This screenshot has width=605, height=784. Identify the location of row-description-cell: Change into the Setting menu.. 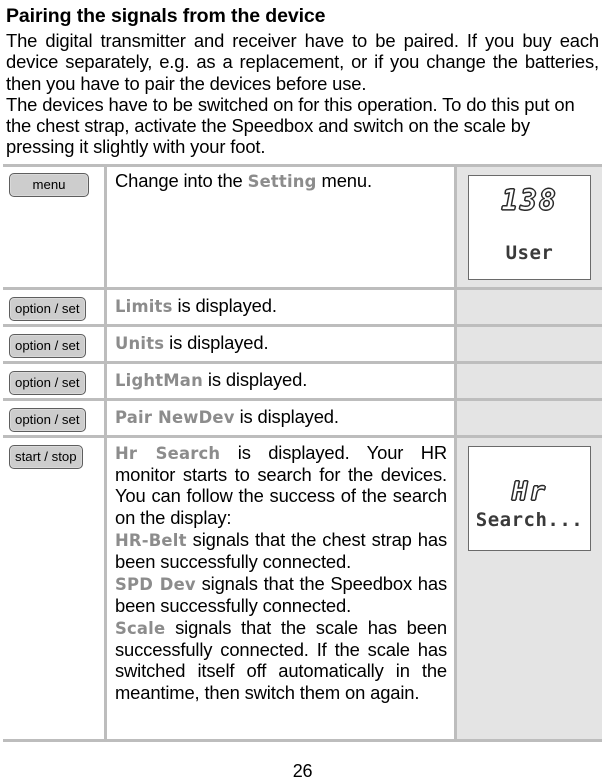
(282, 227).